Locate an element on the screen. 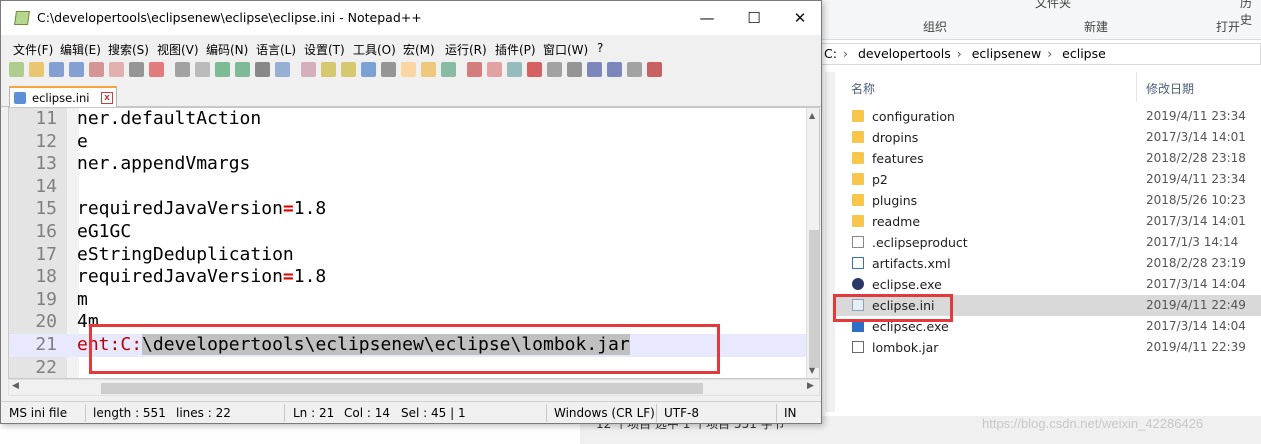 This screenshot has width=1261, height=444. file-row: p2 2019/4/11 23:34 is located at coordinates (1048, 179).